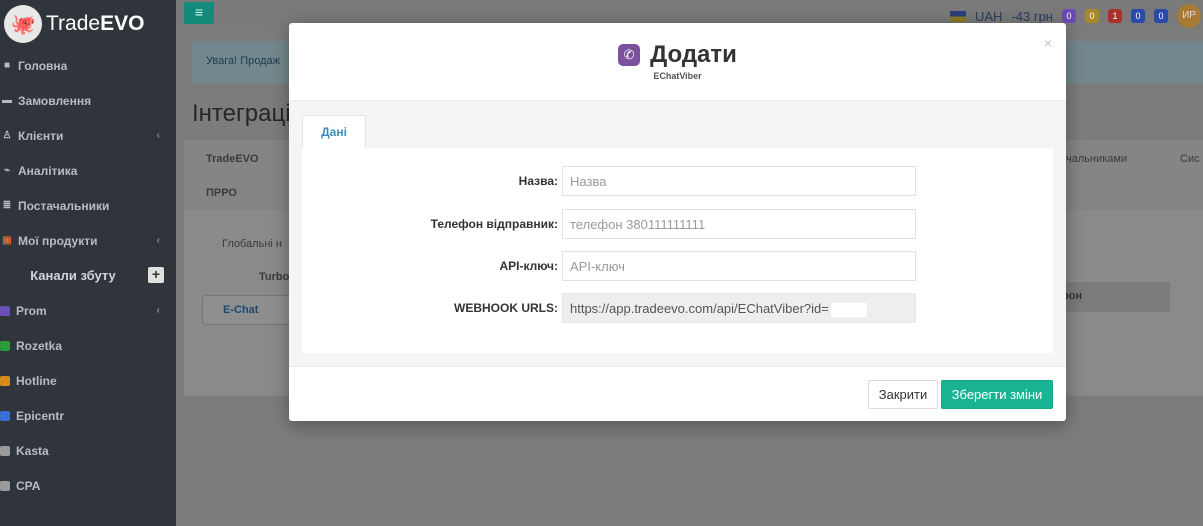 The height and width of the screenshot is (526, 1203). I want to click on home-icon: ■, so click(7, 65).